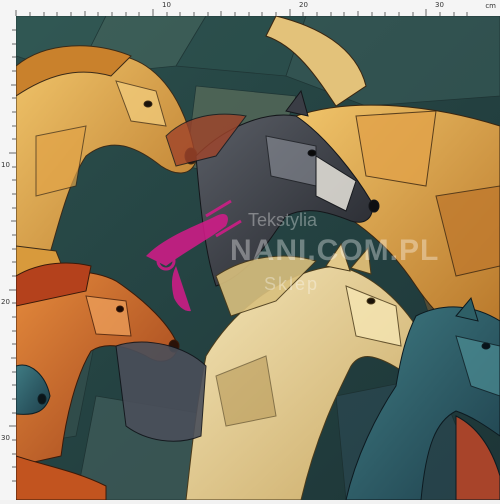  What do you see at coordinates (5, 438) in the screenshot?
I see `left-tick-30: 30` at bounding box center [5, 438].